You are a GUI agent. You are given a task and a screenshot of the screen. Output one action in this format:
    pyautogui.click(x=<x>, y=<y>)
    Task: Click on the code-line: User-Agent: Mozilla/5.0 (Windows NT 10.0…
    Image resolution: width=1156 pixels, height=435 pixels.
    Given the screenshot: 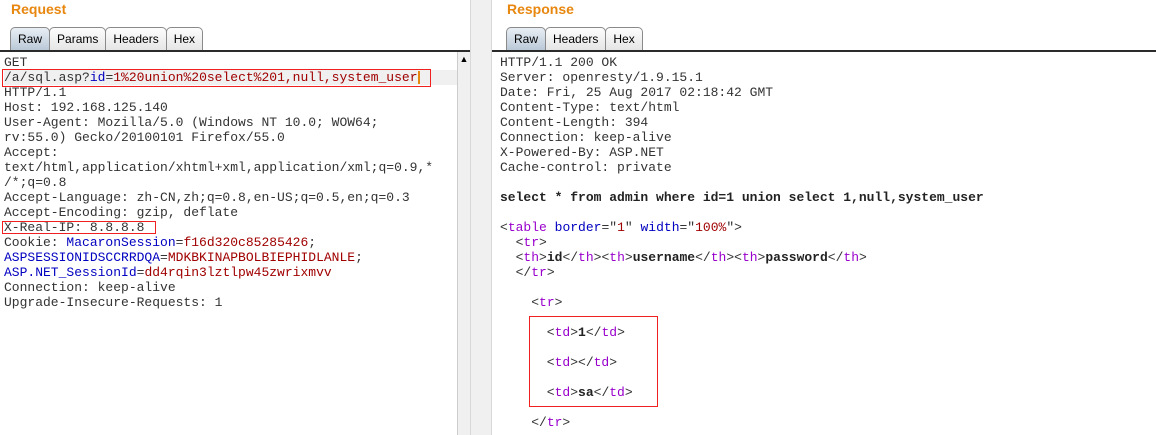 What is the action you would take?
    pyautogui.click(x=230, y=122)
    